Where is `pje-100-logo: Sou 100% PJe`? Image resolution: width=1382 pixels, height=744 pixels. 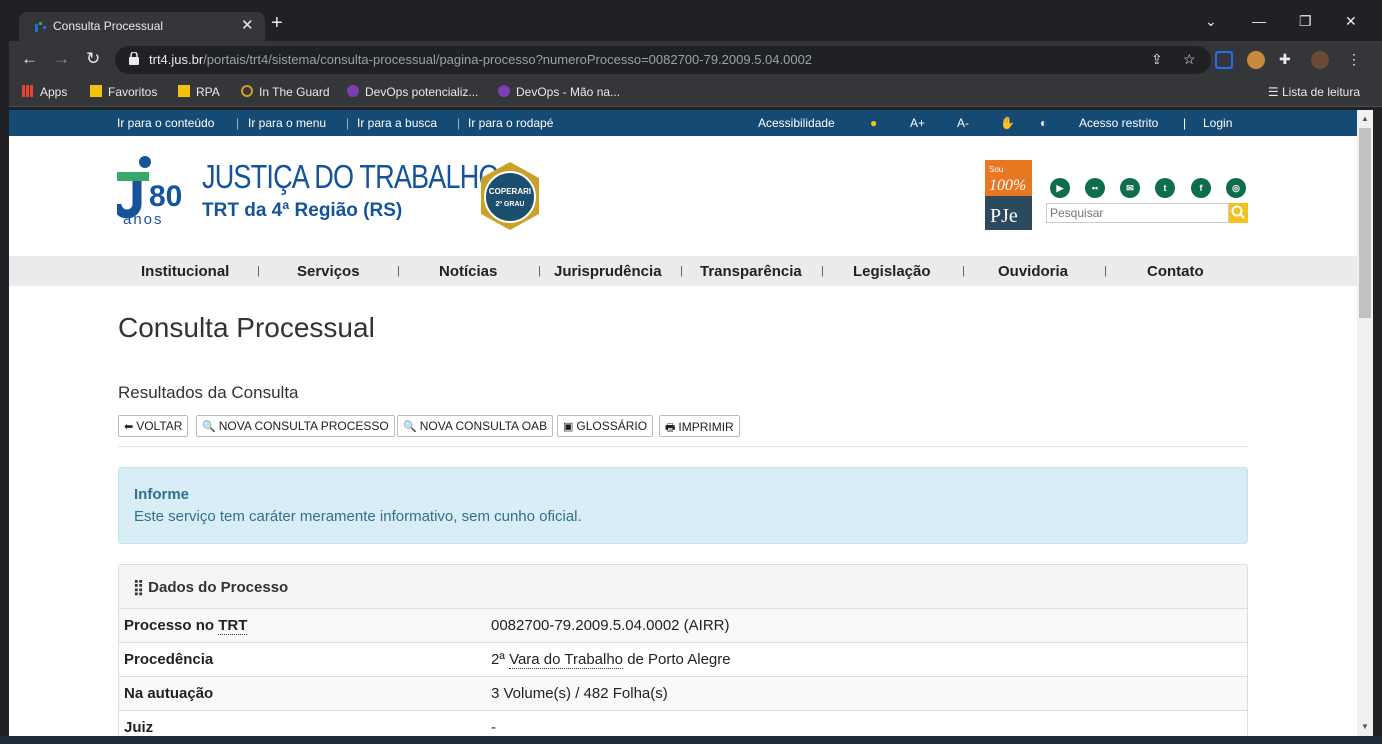
pje-100-logo: Sou 100% PJe is located at coordinates (1008, 195).